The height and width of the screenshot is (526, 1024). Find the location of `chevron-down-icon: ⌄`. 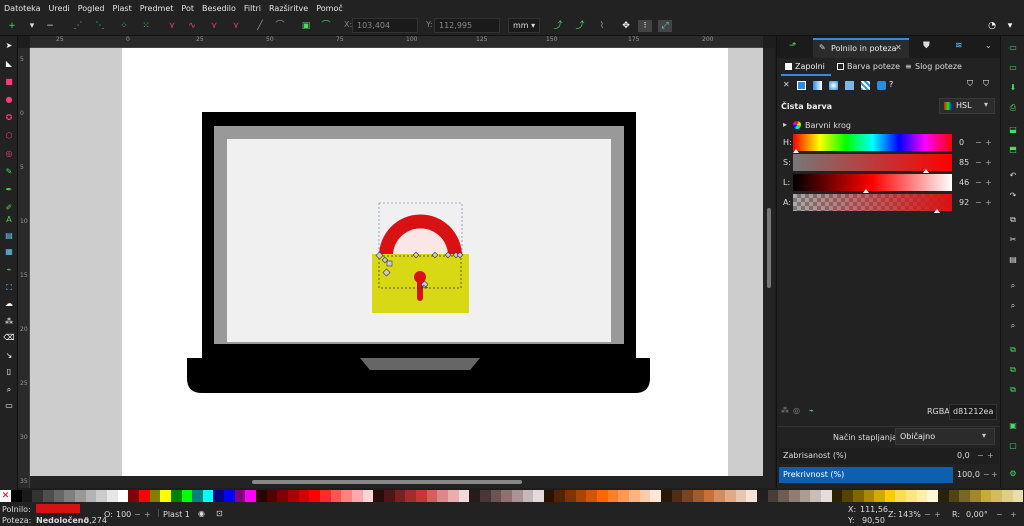

chevron-down-icon: ⌄ is located at coordinates (988, 45).